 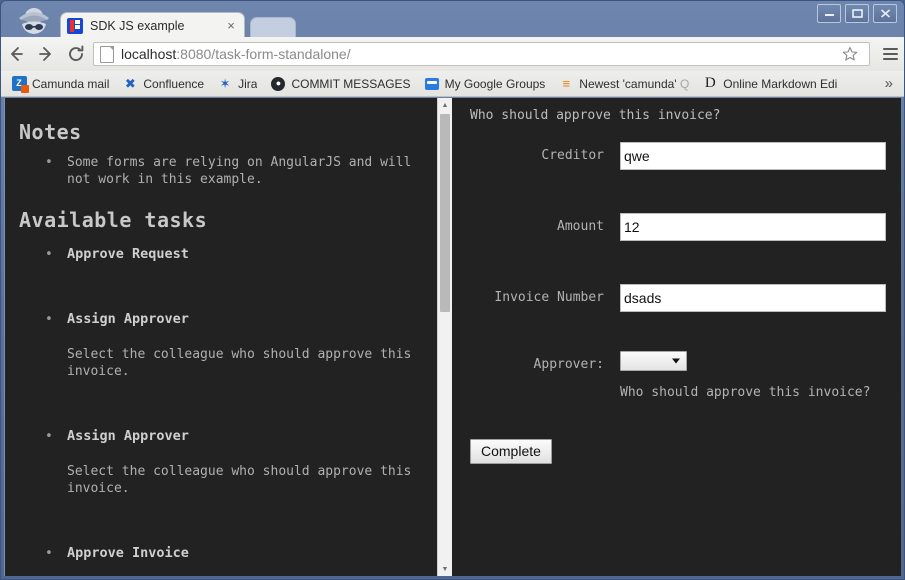 I want to click on chrome-menu-icon, so click(x=890, y=54).